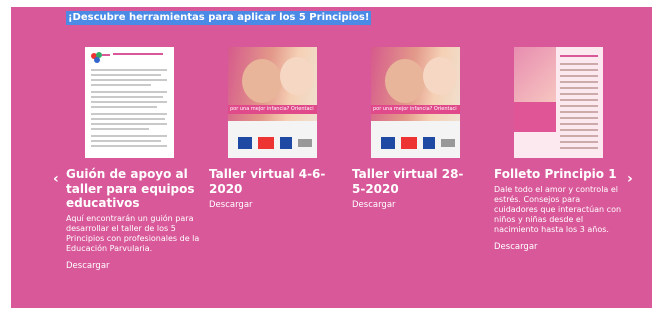 This screenshot has width=662, height=311. What do you see at coordinates (56, 179) in the screenshot?
I see `prev-arrow-icon: ‹` at bounding box center [56, 179].